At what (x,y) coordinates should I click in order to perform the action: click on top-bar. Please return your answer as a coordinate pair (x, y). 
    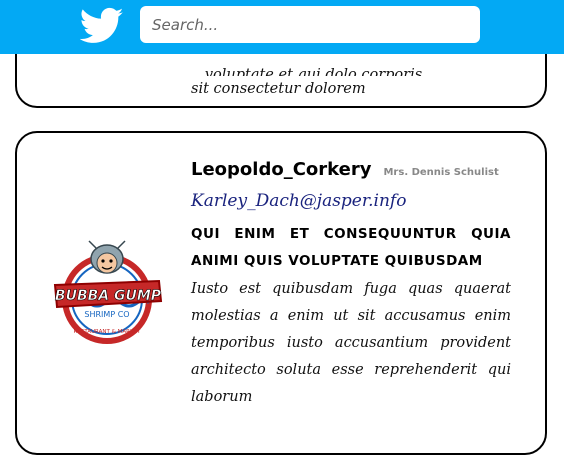
    Looking at the image, I should click on (282, 27).